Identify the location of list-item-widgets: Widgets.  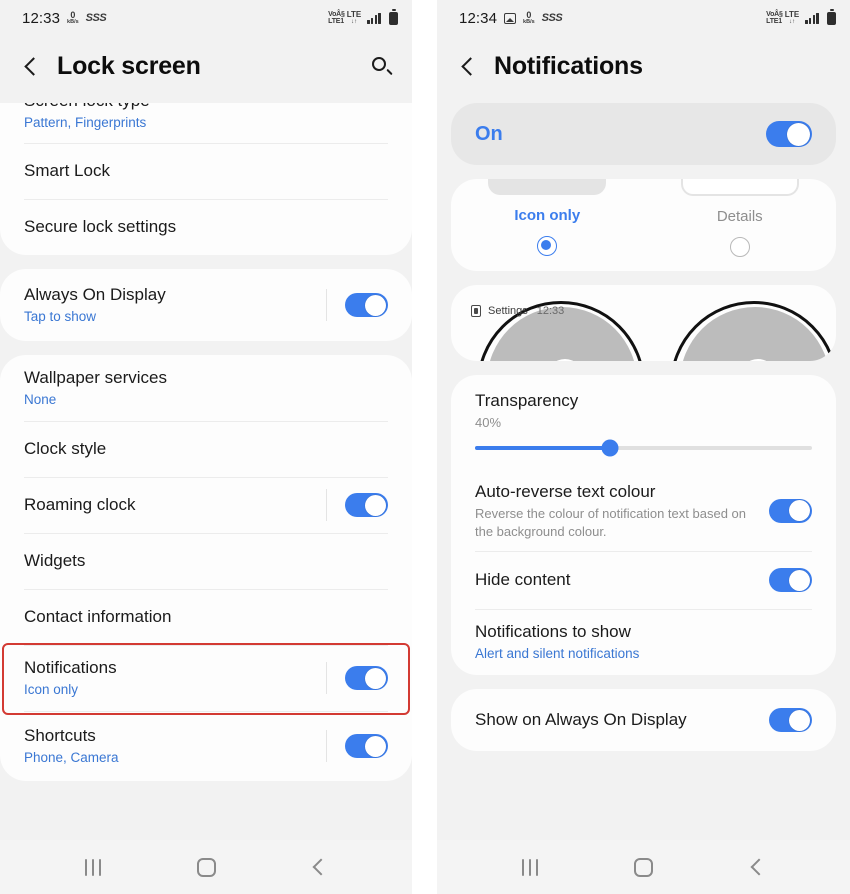
(206, 561).